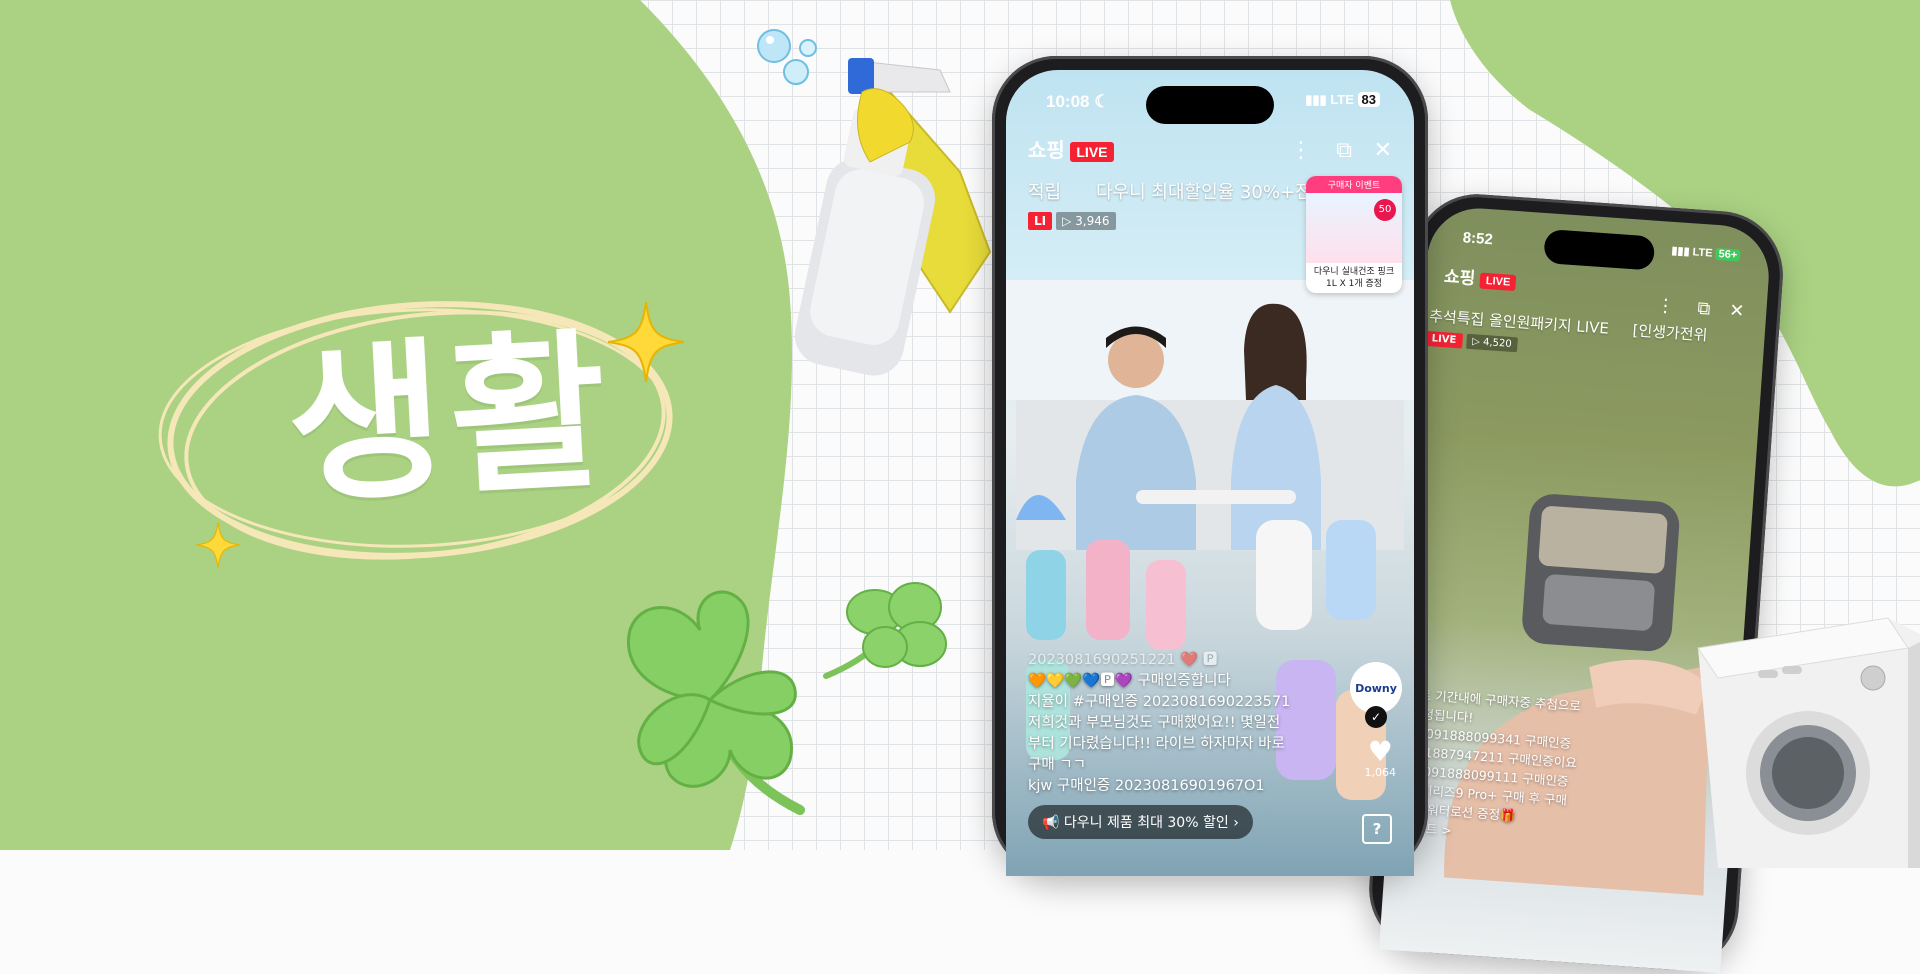 The width and height of the screenshot is (1920, 974). What do you see at coordinates (1129, 681) in the screenshot?
I see `chat-line: 🧡💛💚💙🅿💜 구매인증합니다` at bounding box center [1129, 681].